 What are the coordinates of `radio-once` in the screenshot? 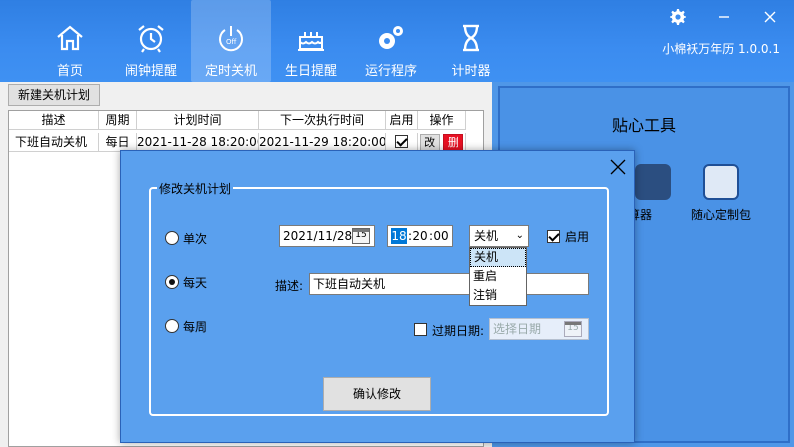 It's located at (172, 238).